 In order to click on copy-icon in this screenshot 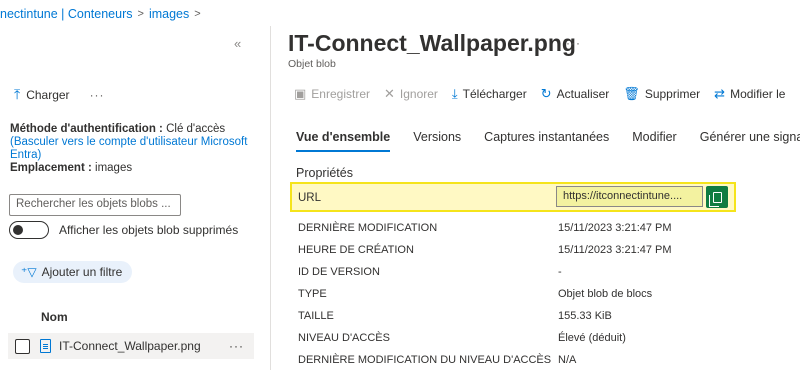, I will do `click(715, 199)`.